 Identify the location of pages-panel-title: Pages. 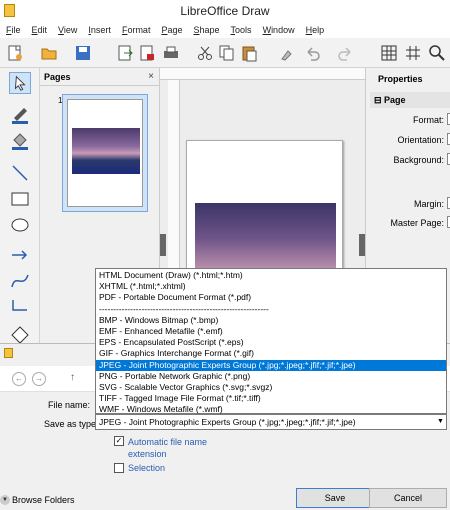
(100, 77).